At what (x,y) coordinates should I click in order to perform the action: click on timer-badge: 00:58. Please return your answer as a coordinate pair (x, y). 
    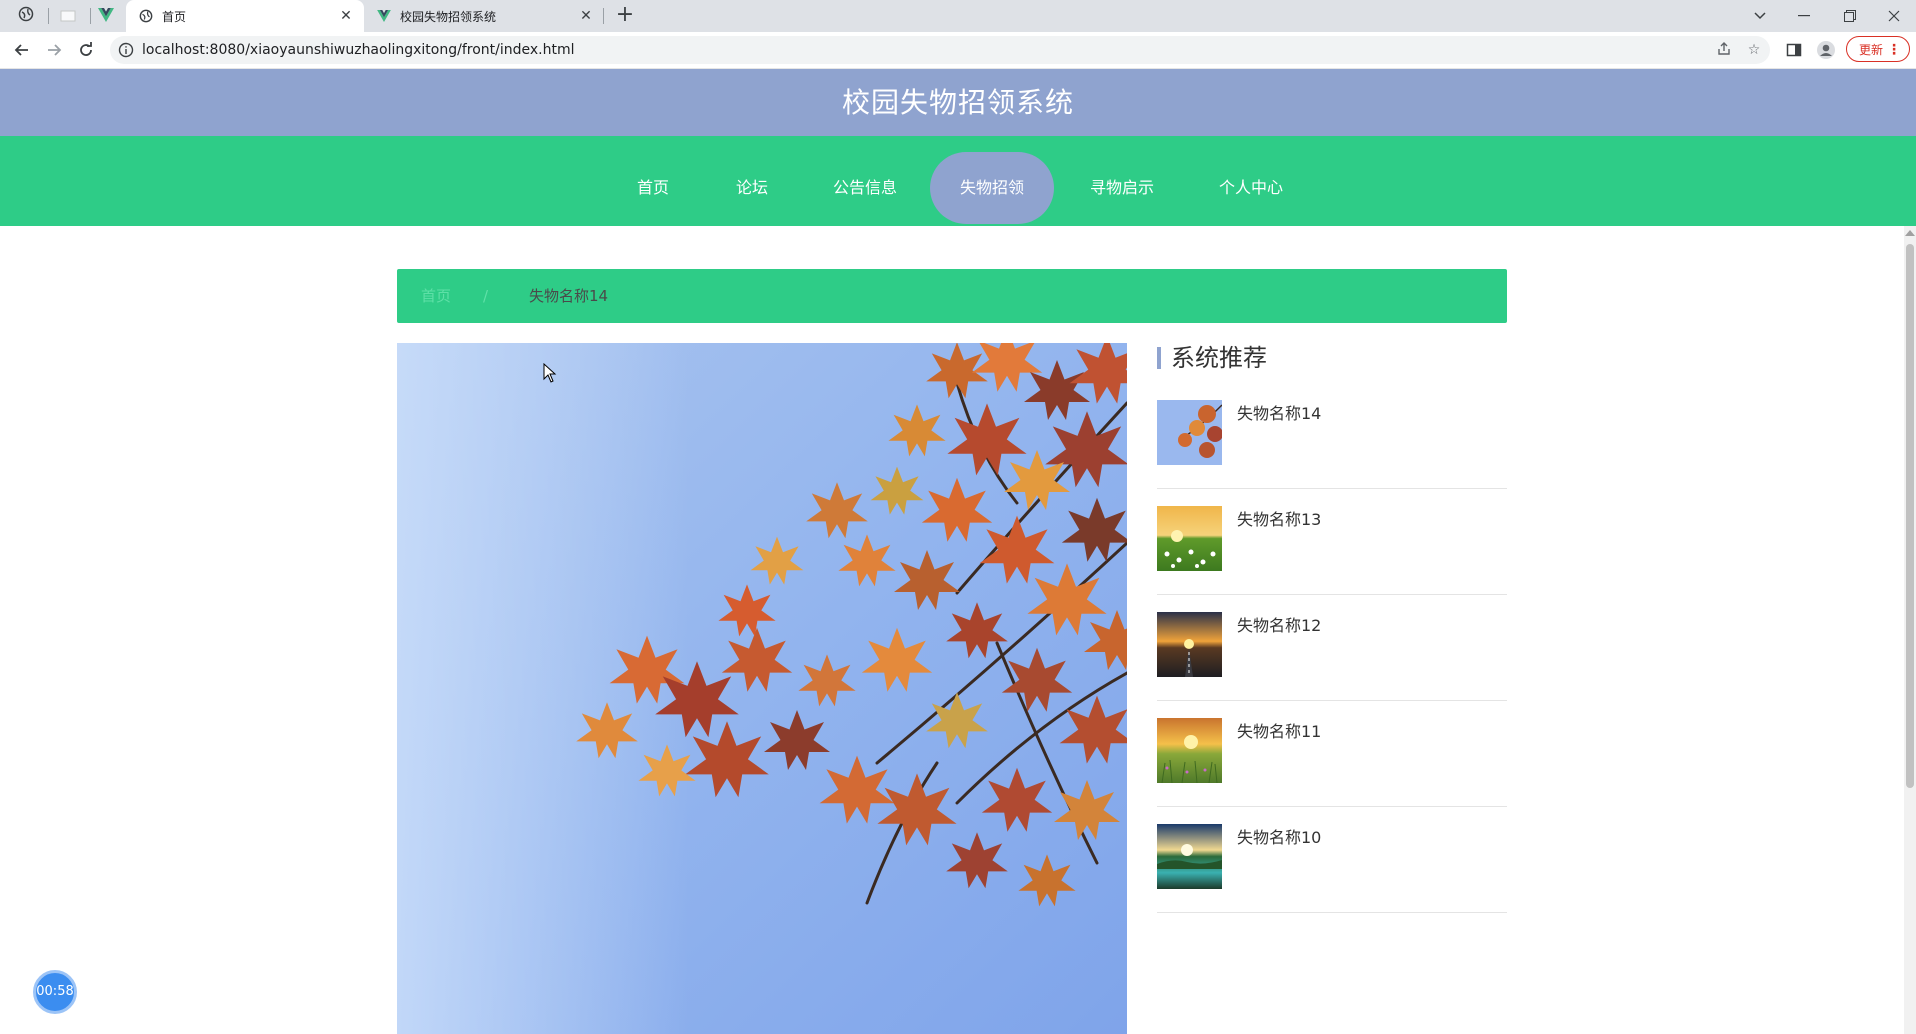
    Looking at the image, I should click on (55, 992).